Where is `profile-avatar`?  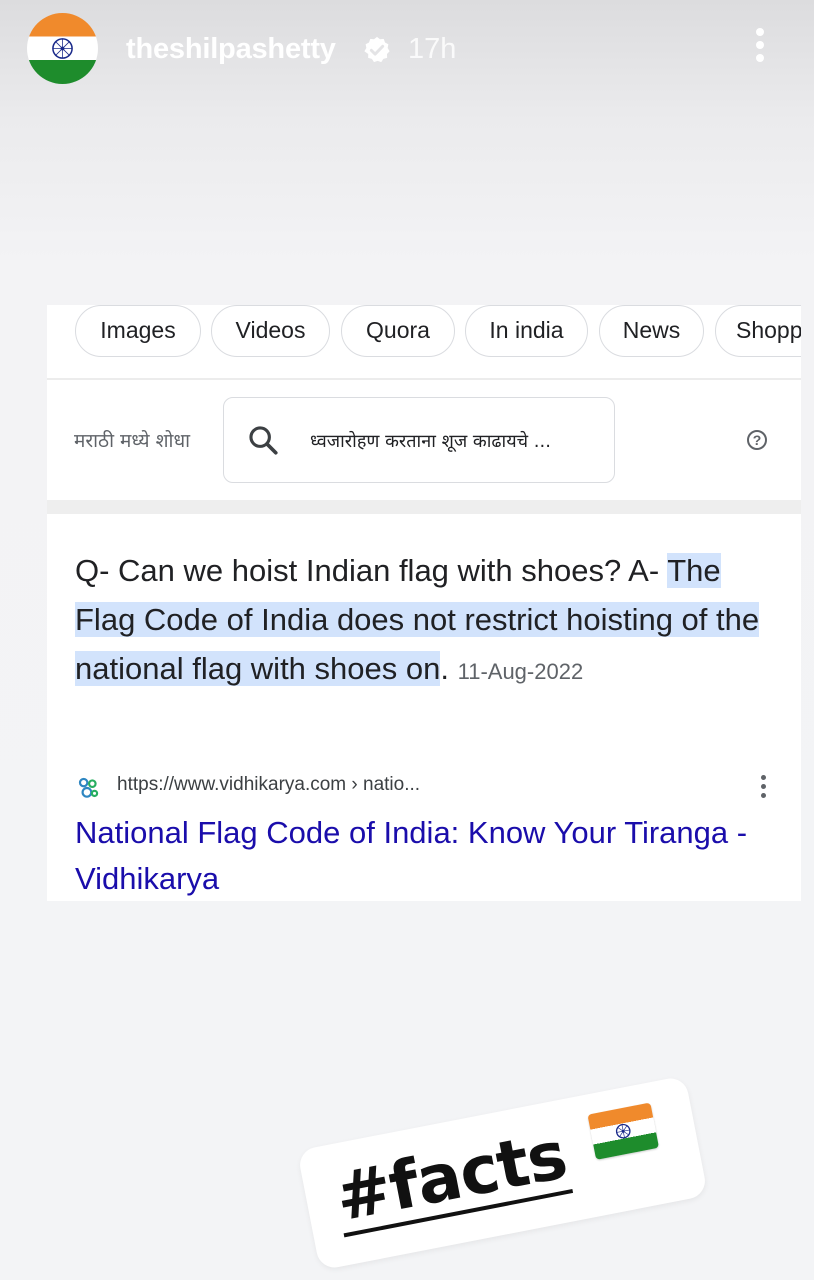
profile-avatar is located at coordinates (62, 48).